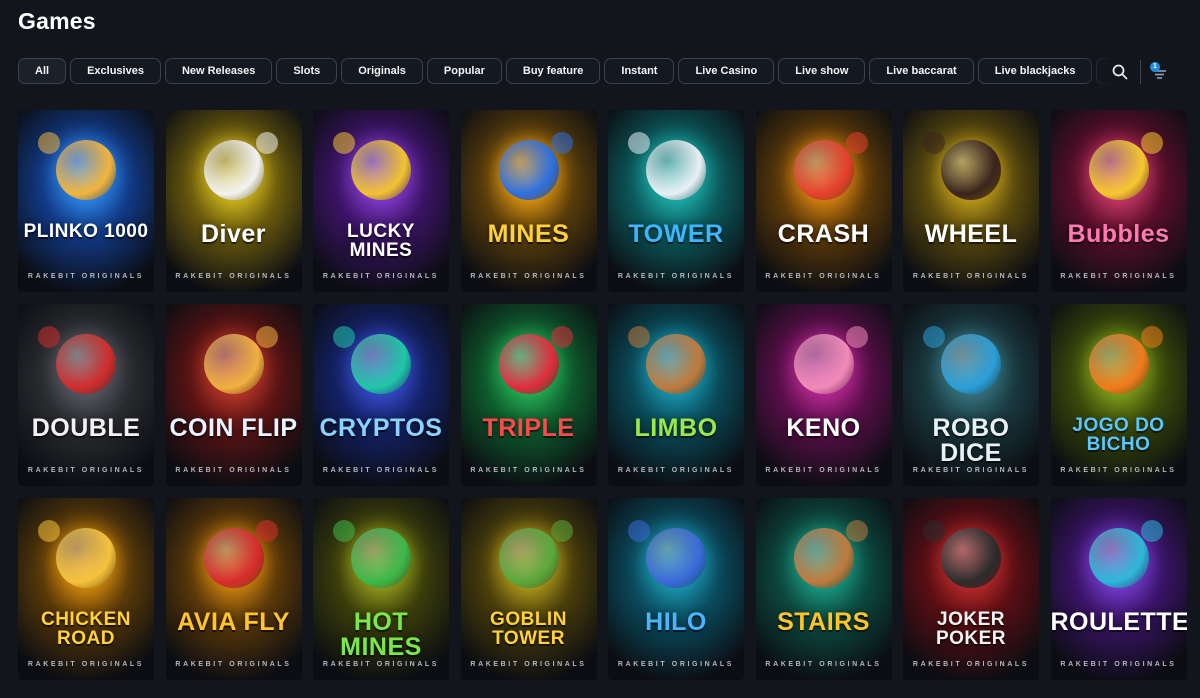 Image resolution: width=1200 pixels, height=698 pixels. Describe the element at coordinates (971, 395) in the screenshot. I see `game-card: ROBO DICE RAKEBIT ORIGINALS` at that location.